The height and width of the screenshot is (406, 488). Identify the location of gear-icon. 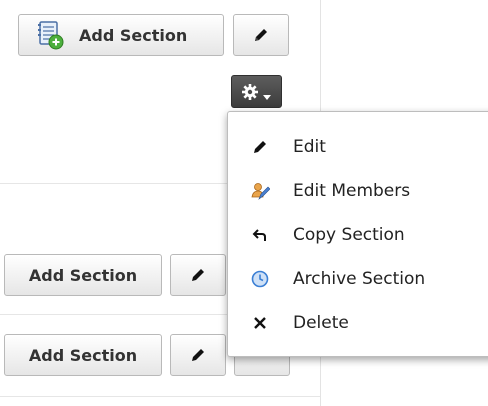
(250, 92).